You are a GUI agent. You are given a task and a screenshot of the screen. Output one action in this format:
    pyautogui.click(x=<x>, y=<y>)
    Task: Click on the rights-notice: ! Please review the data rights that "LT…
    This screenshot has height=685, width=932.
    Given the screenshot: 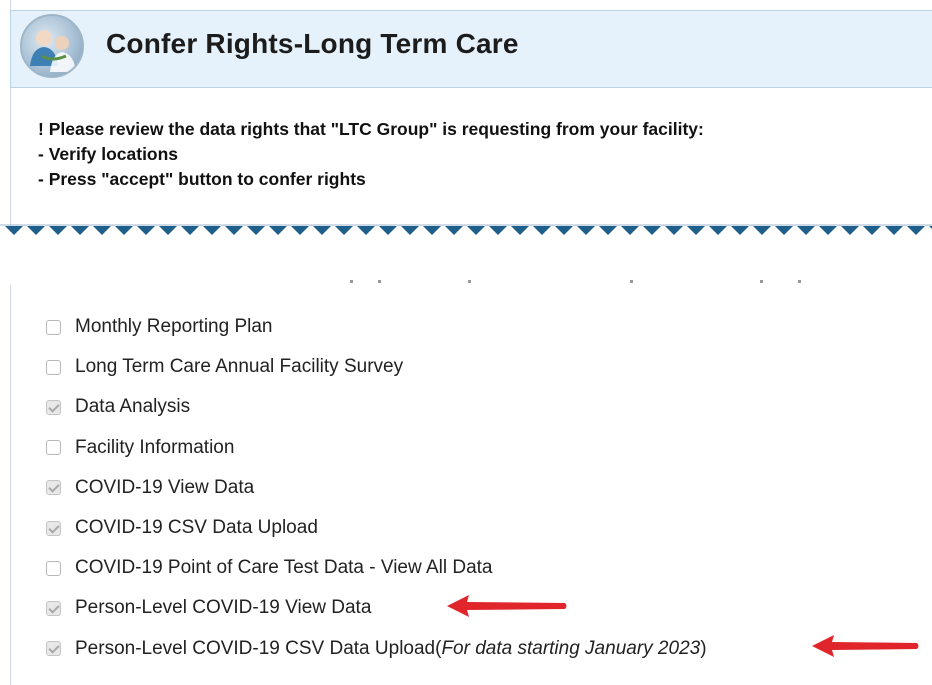 What is the action you would take?
    pyautogui.click(x=371, y=154)
    